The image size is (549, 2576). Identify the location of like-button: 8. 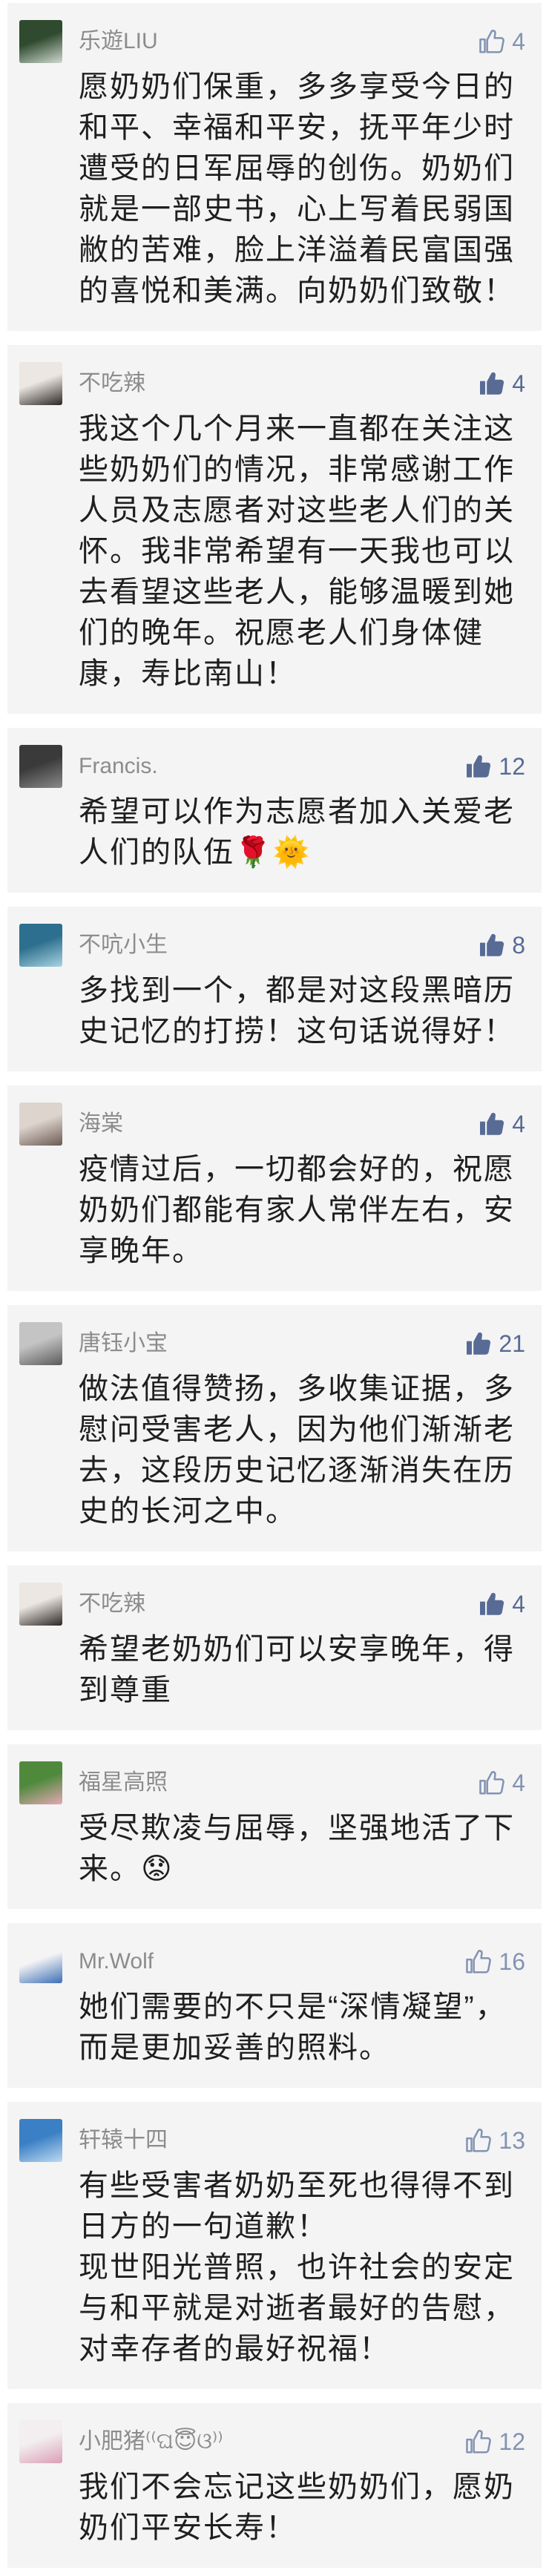
(501, 945).